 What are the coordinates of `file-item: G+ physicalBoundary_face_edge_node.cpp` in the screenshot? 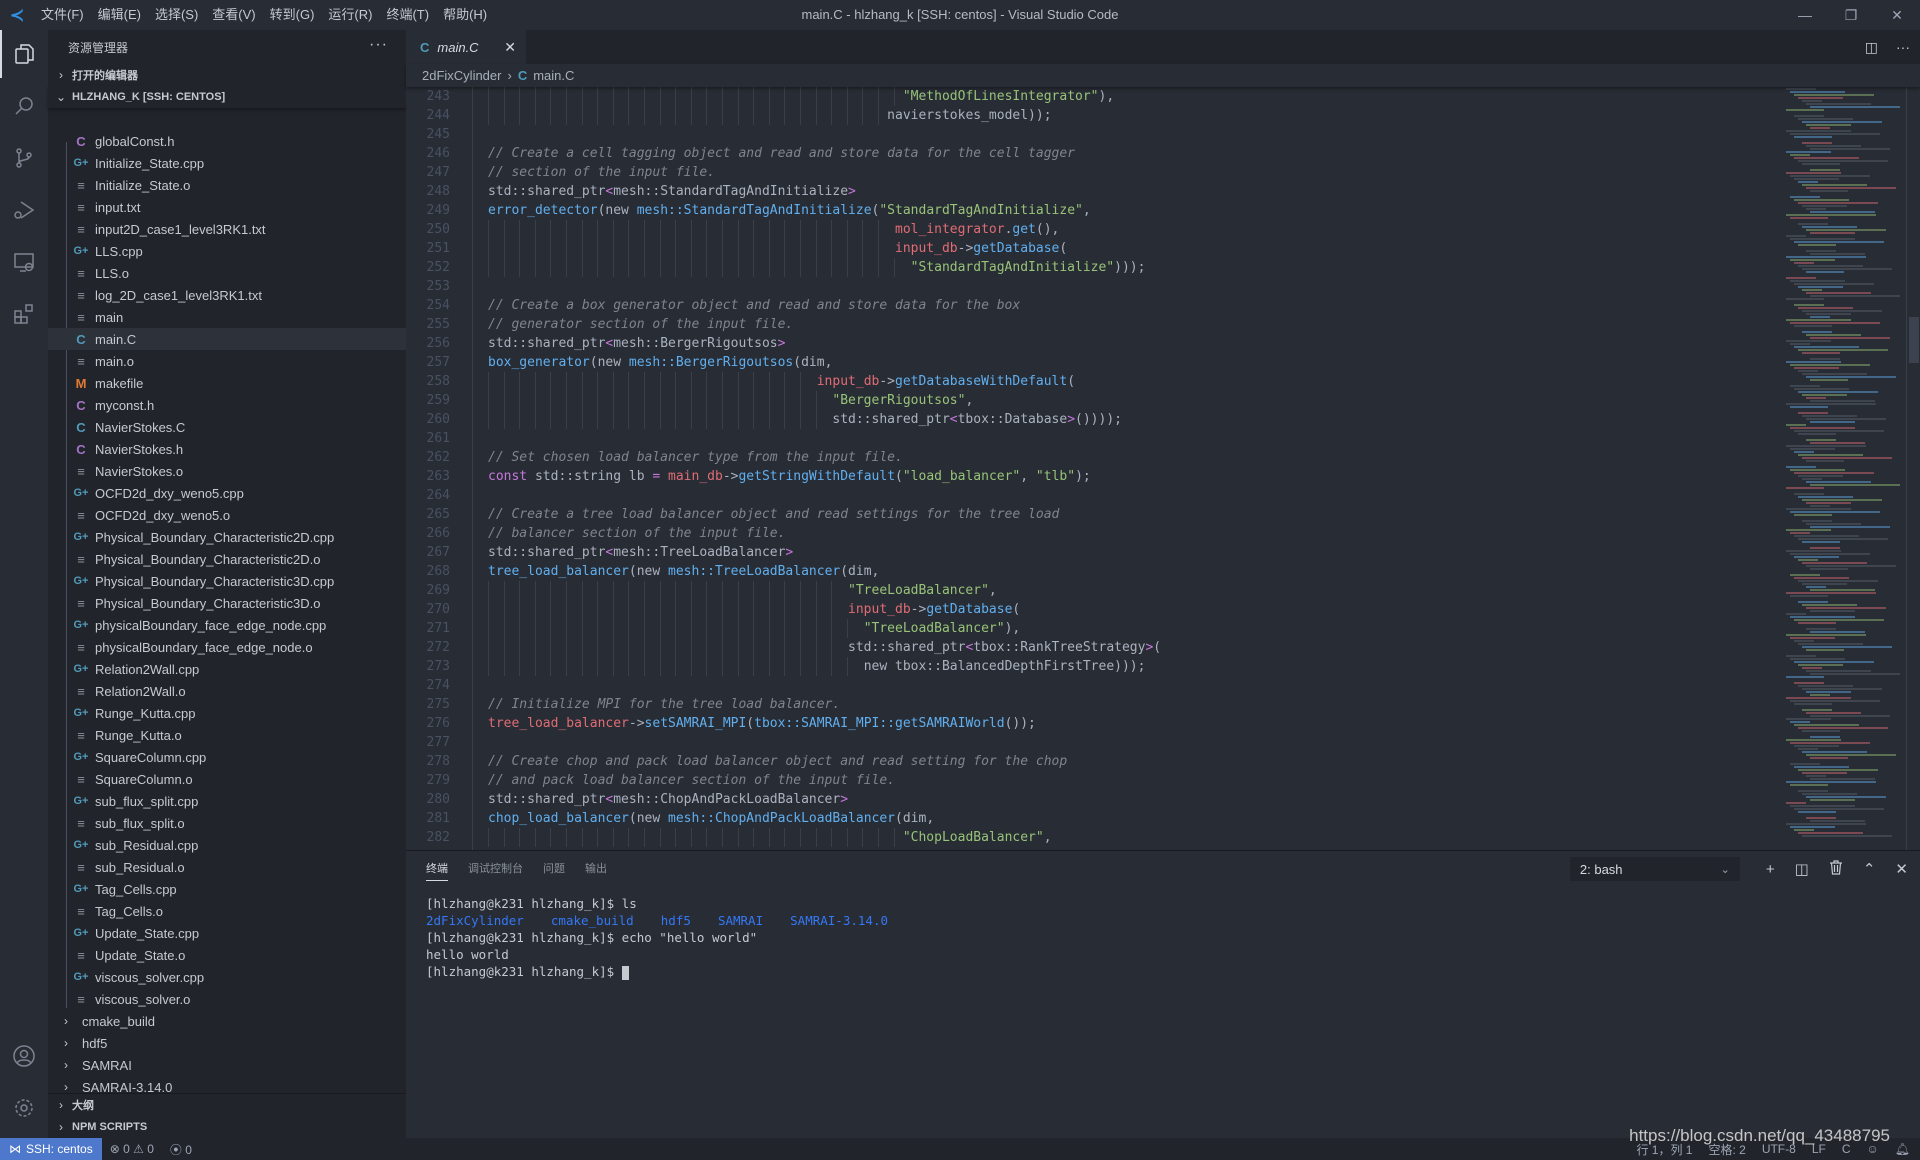 It's located at (227, 625).